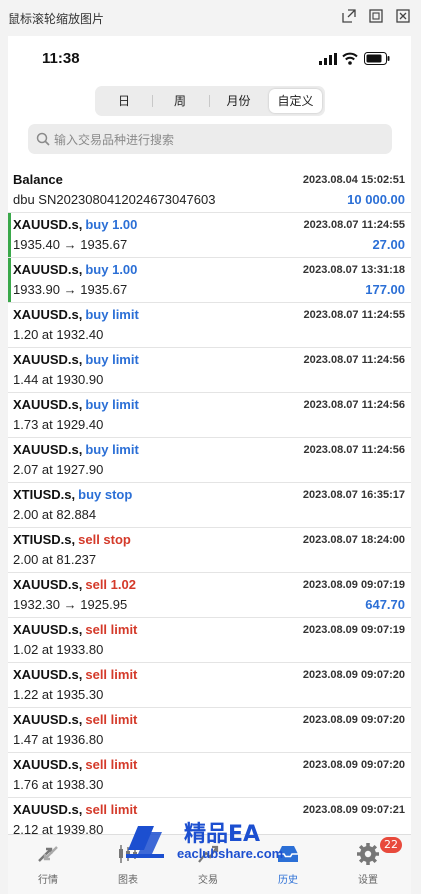 The height and width of the screenshot is (894, 421). Describe the element at coordinates (9, 235) in the screenshot. I see `position-marker` at that location.